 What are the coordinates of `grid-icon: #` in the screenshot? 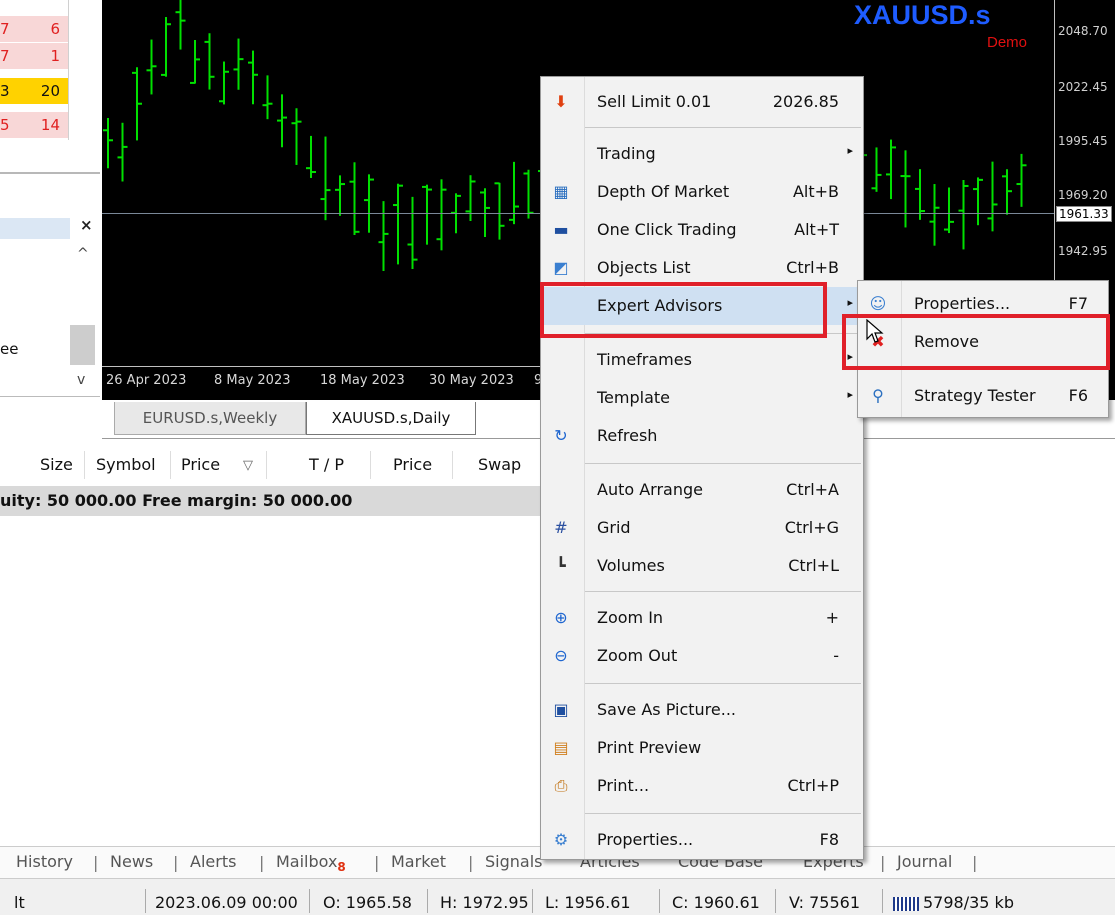 It's located at (561, 527).